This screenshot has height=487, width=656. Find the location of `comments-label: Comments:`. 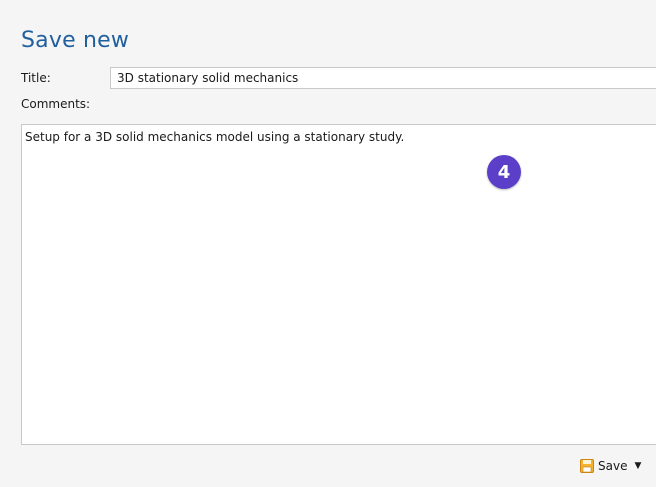

comments-label: Comments: is located at coordinates (56, 104).